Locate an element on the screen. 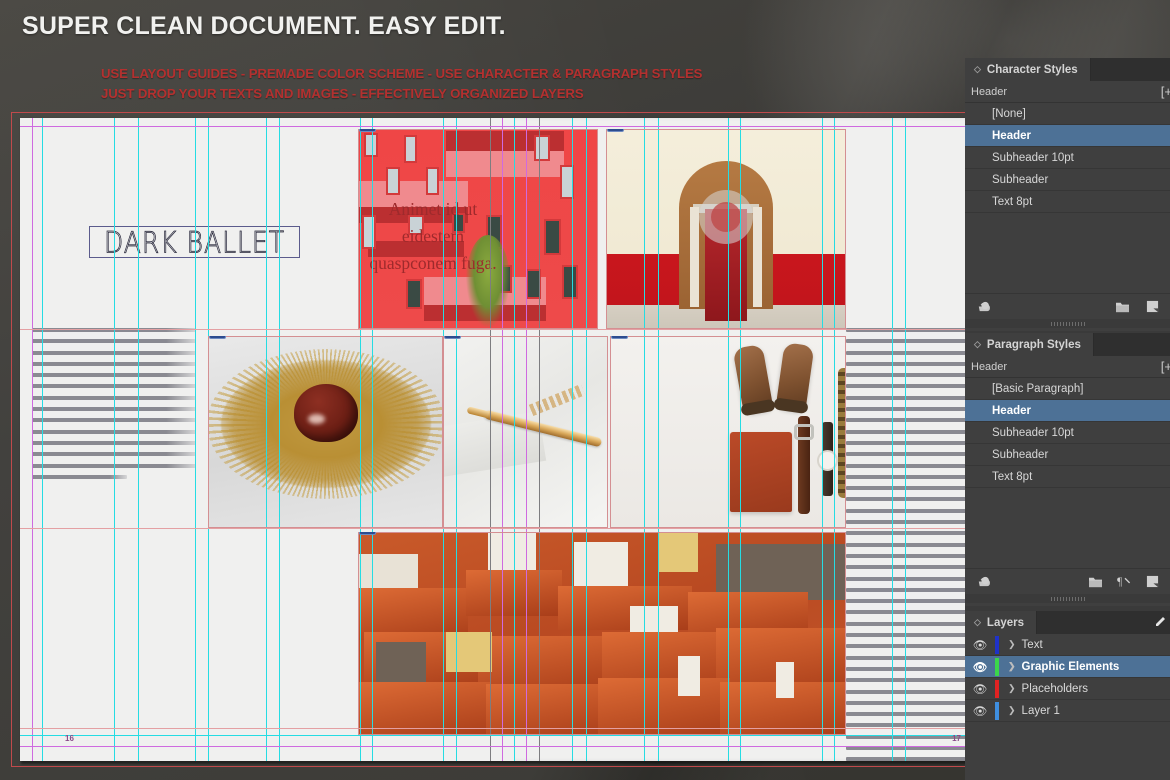 This screenshot has width=1170, height=780. mens-flatlay-image is located at coordinates (728, 432).